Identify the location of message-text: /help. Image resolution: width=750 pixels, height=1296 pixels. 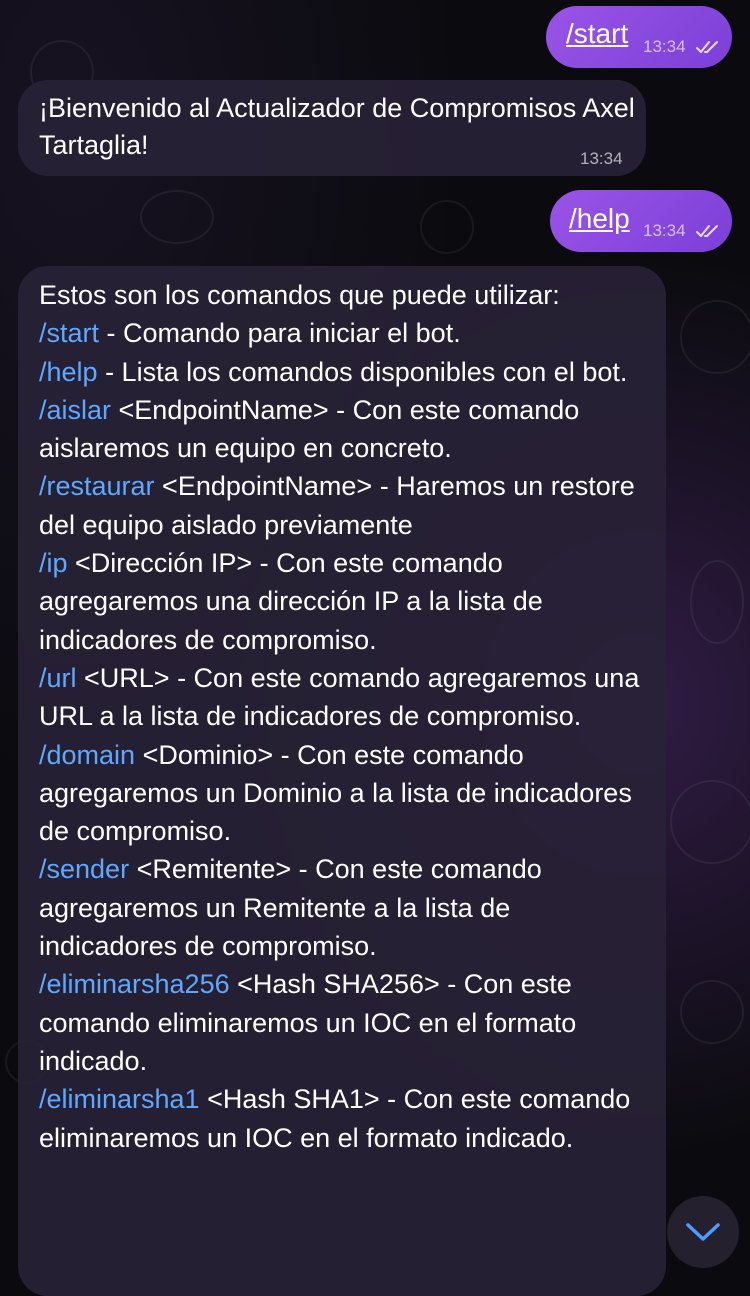
(599, 219).